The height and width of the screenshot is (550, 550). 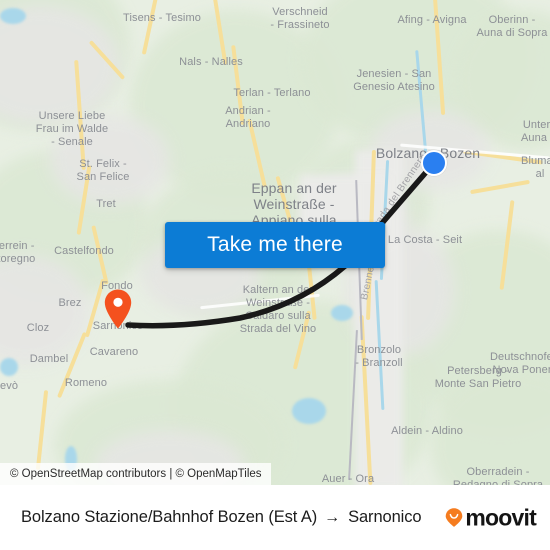 What do you see at coordinates (332, 517) in the screenshot?
I see `arrow-right-icon: →` at bounding box center [332, 517].